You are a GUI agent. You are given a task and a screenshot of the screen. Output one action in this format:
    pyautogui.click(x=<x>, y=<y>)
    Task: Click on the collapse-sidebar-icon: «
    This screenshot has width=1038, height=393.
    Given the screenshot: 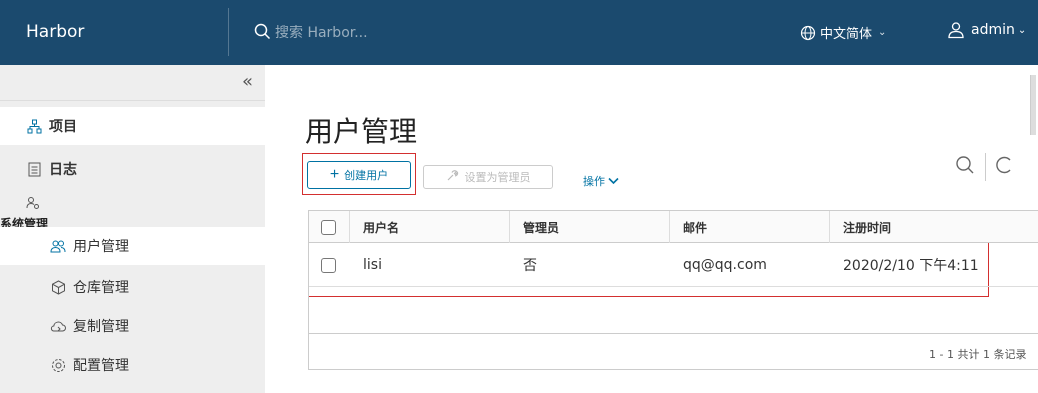 What is the action you would take?
    pyautogui.click(x=247, y=81)
    